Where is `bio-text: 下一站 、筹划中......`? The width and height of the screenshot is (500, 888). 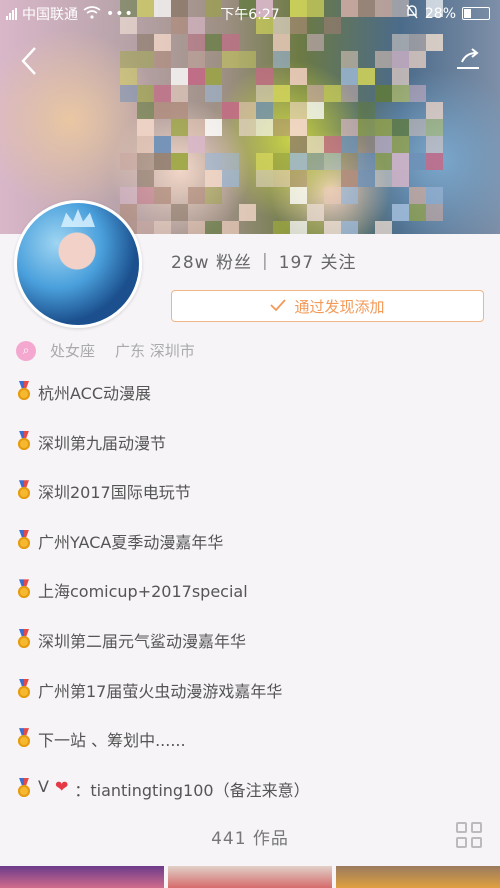 bio-text: 下一站 、筹划中...... is located at coordinates (112, 741).